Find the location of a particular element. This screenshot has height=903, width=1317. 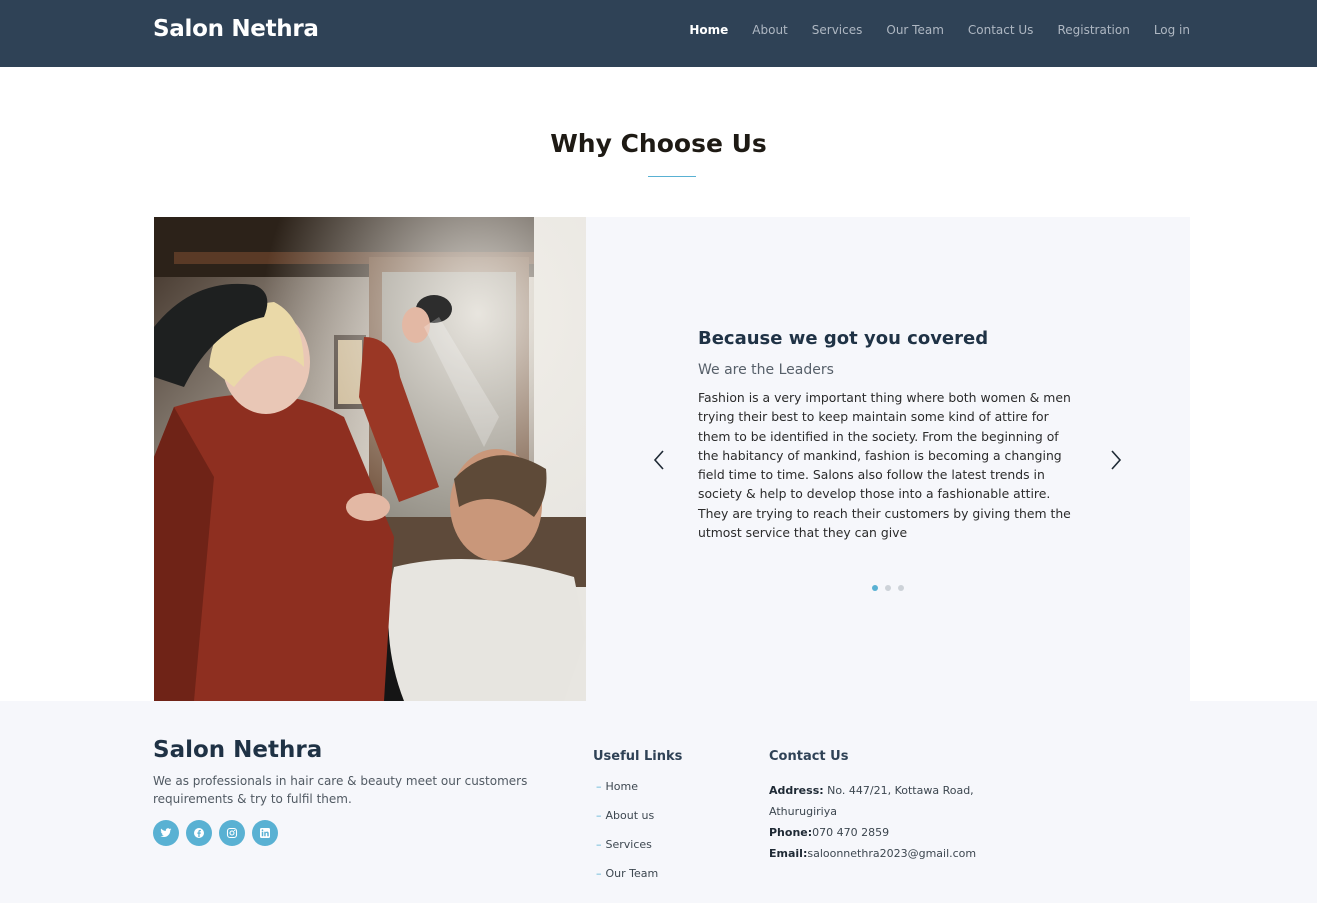

slide-title: Because we got you covered is located at coordinates (843, 338).